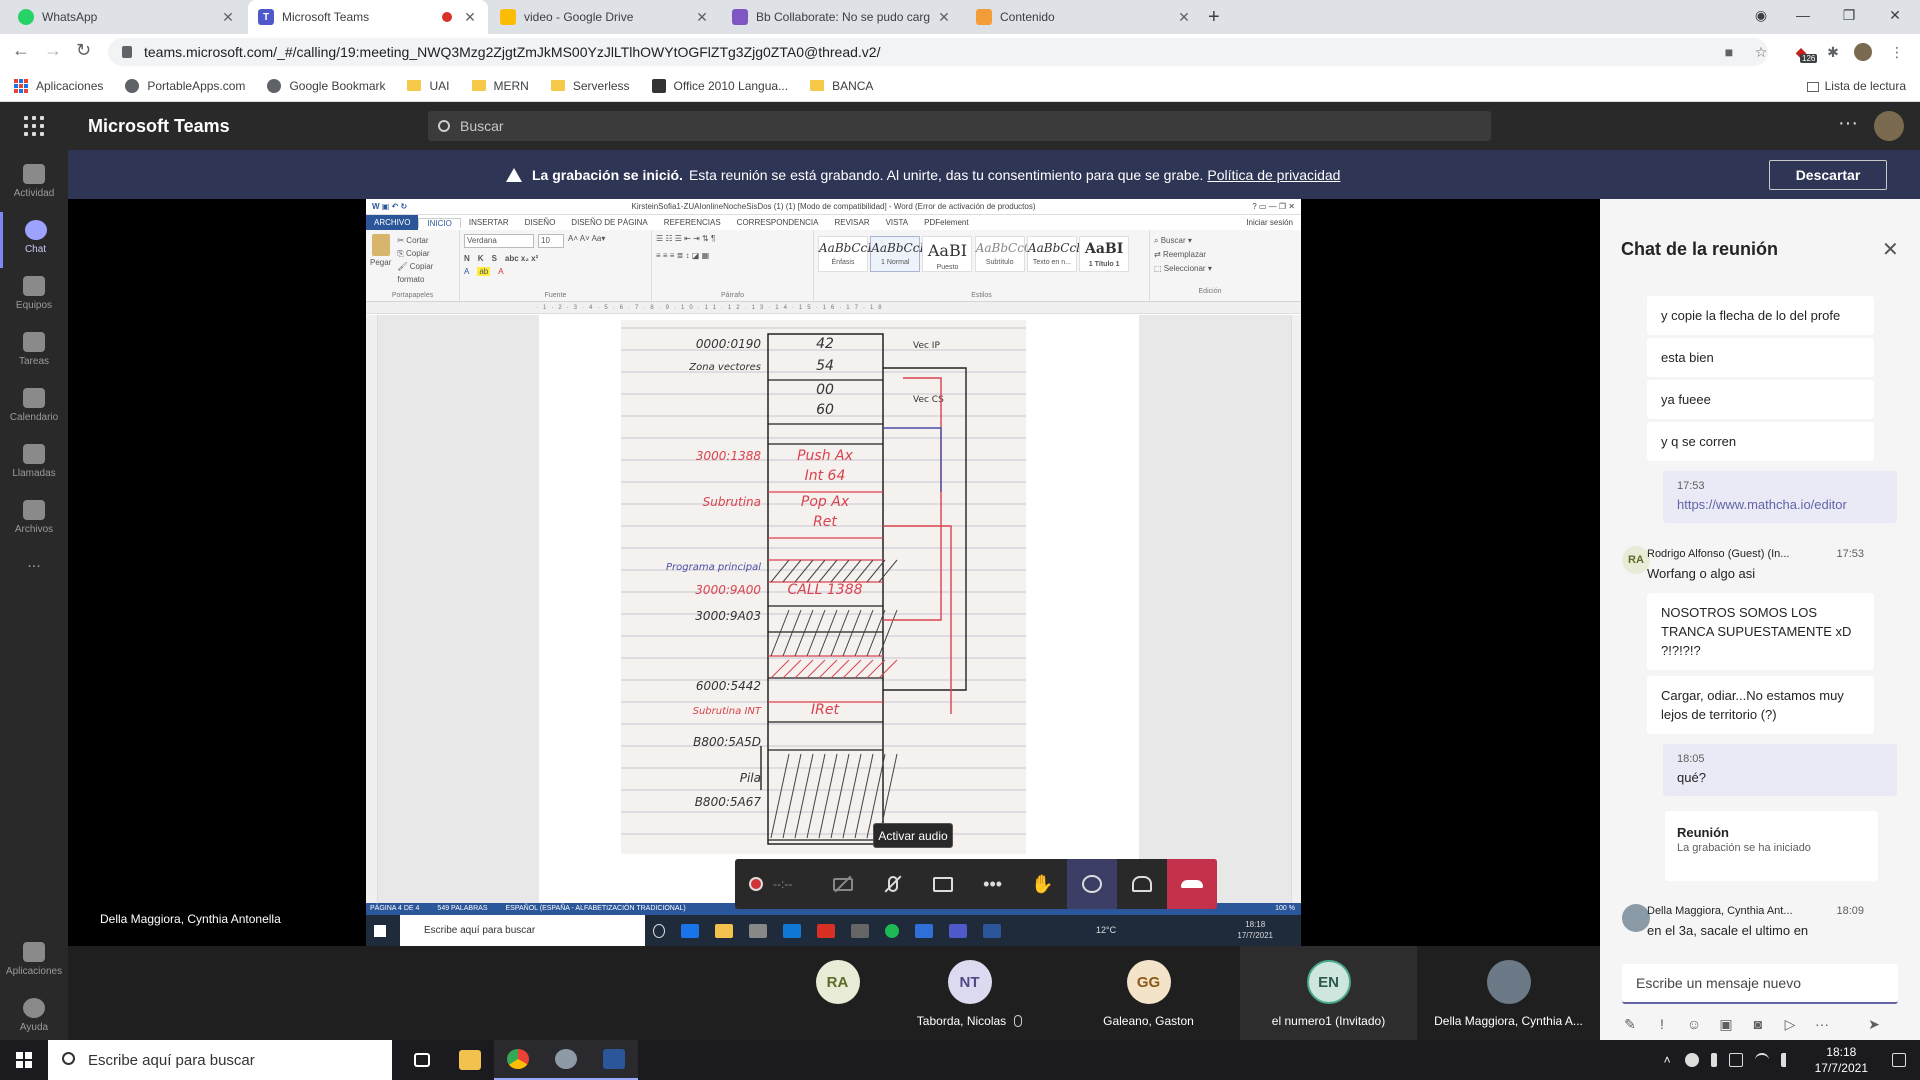  What do you see at coordinates (53, 50) in the screenshot?
I see `forward-icon: →` at bounding box center [53, 50].